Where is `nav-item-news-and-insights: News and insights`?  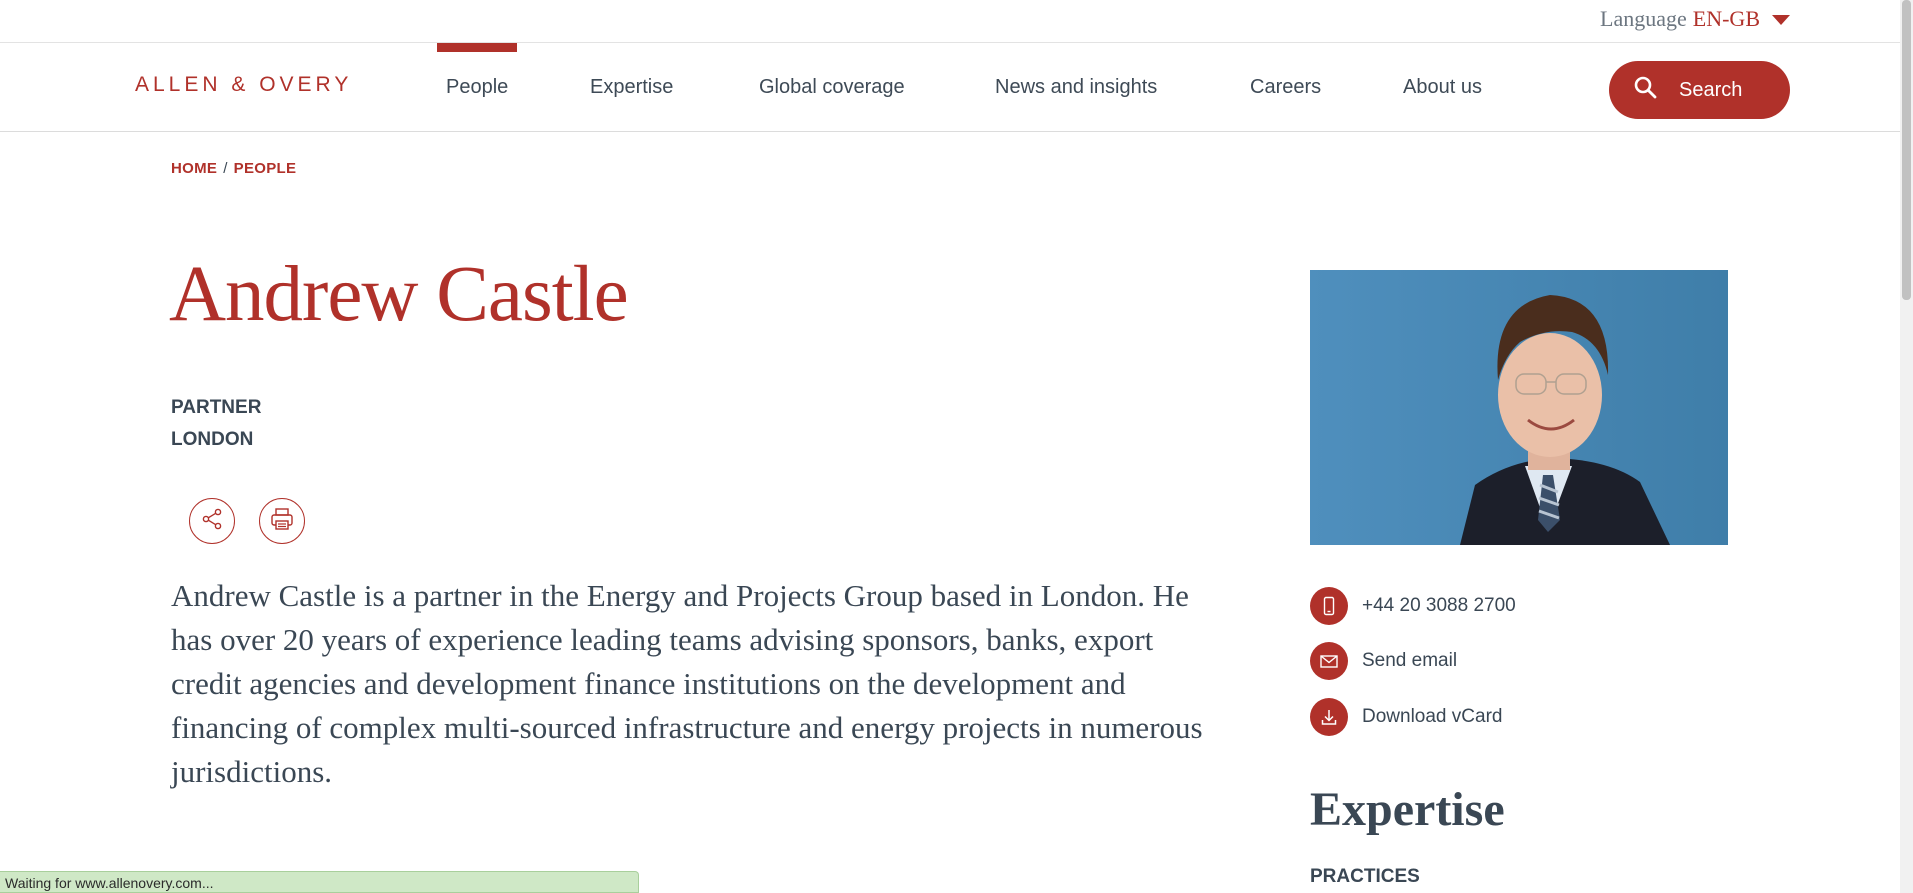
nav-item-news-and-insights: News and insights is located at coordinates (1076, 87).